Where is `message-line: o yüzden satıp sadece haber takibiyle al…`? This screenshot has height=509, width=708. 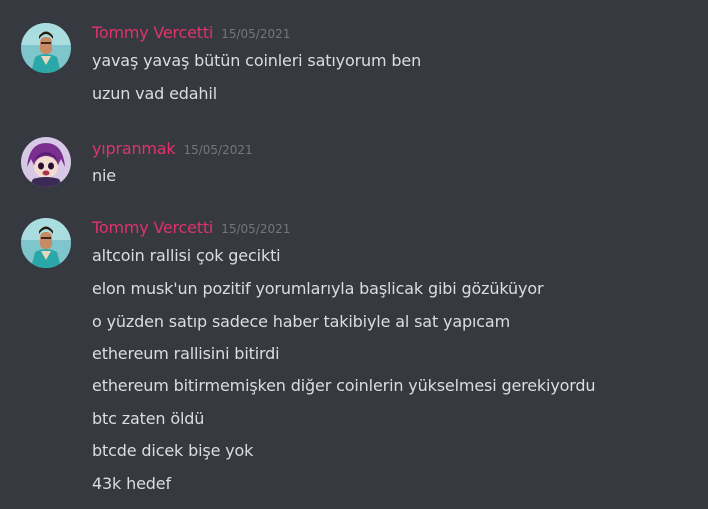 message-line: o yüzden satıp sadece haber takibiyle al… is located at coordinates (301, 321).